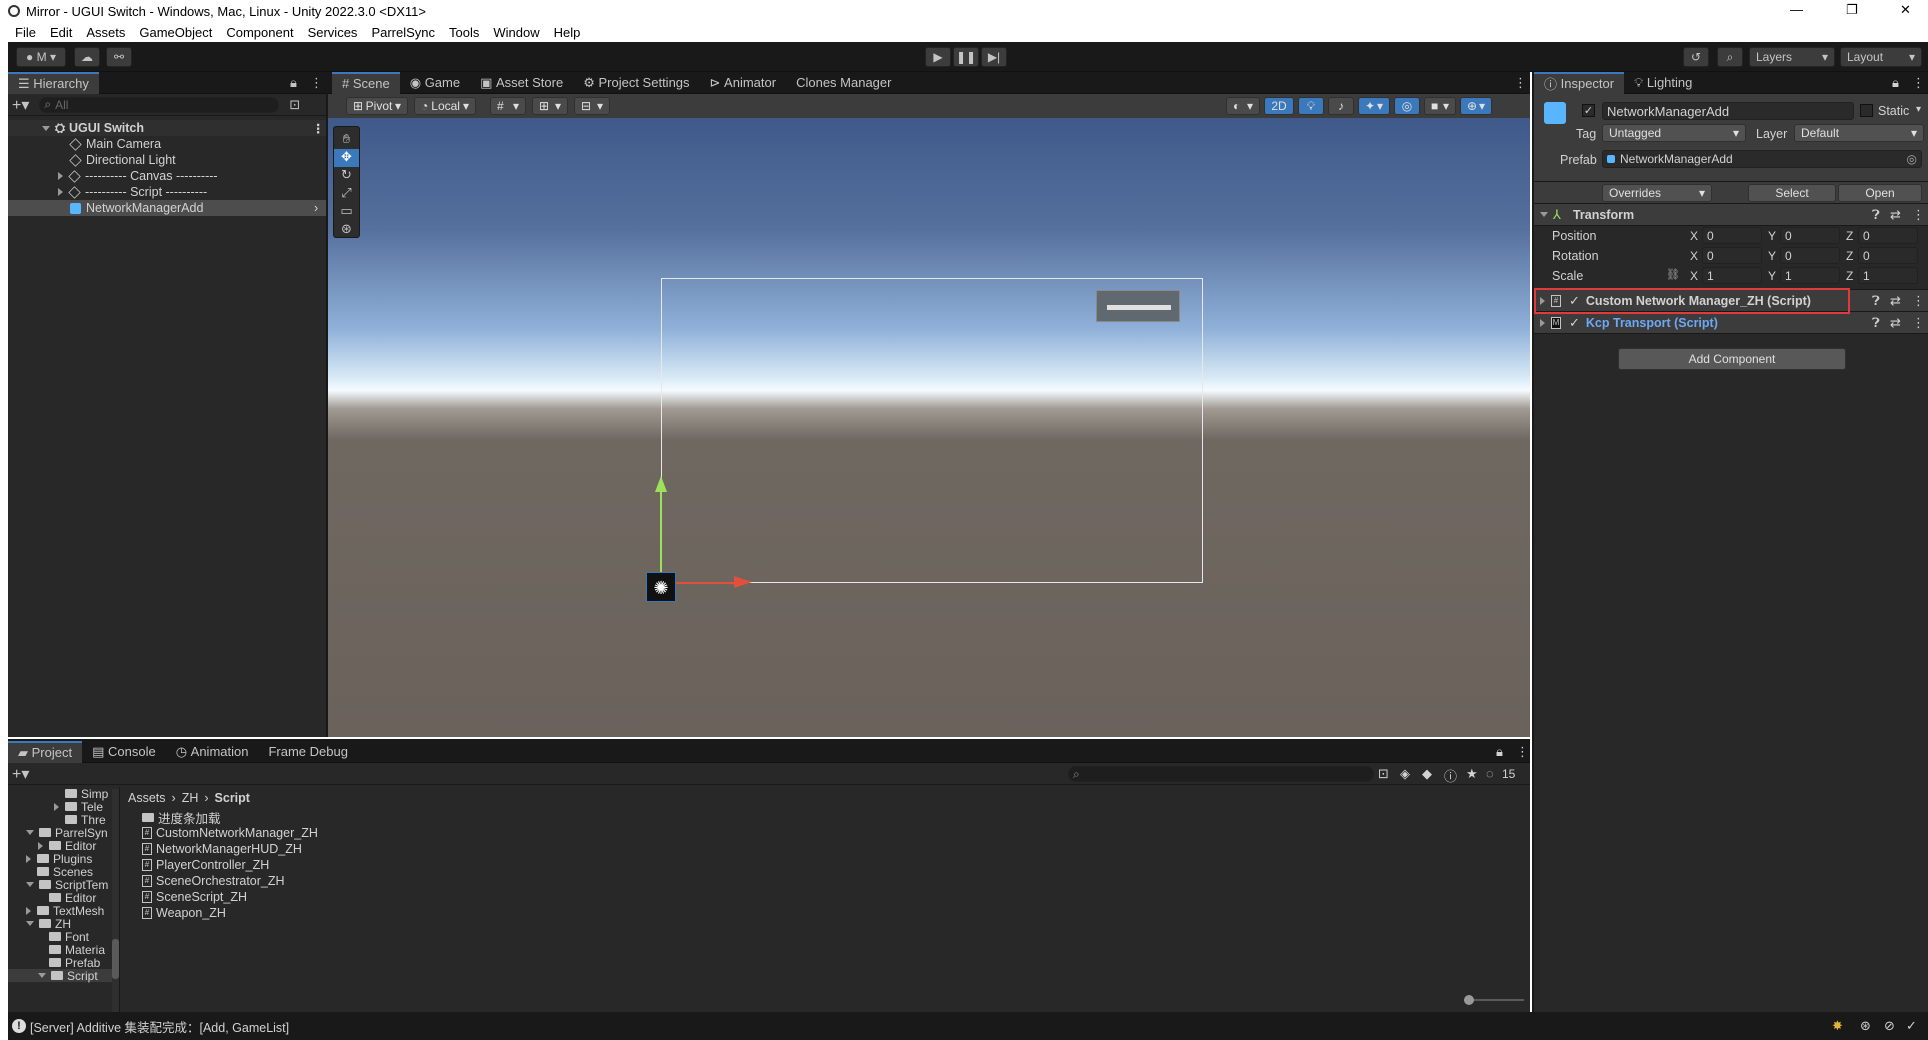 The image size is (1928, 1040). What do you see at coordinates (212, 752) in the screenshot?
I see `tab-animation: ◷ Animation` at bounding box center [212, 752].